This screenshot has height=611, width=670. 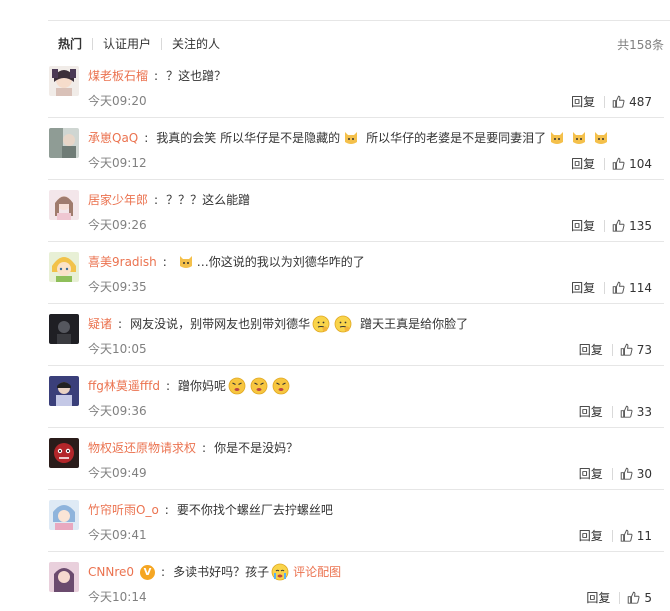 I want to click on comment-line: 煤老板石榴 : ？这也蹭？, so click(x=157, y=76).